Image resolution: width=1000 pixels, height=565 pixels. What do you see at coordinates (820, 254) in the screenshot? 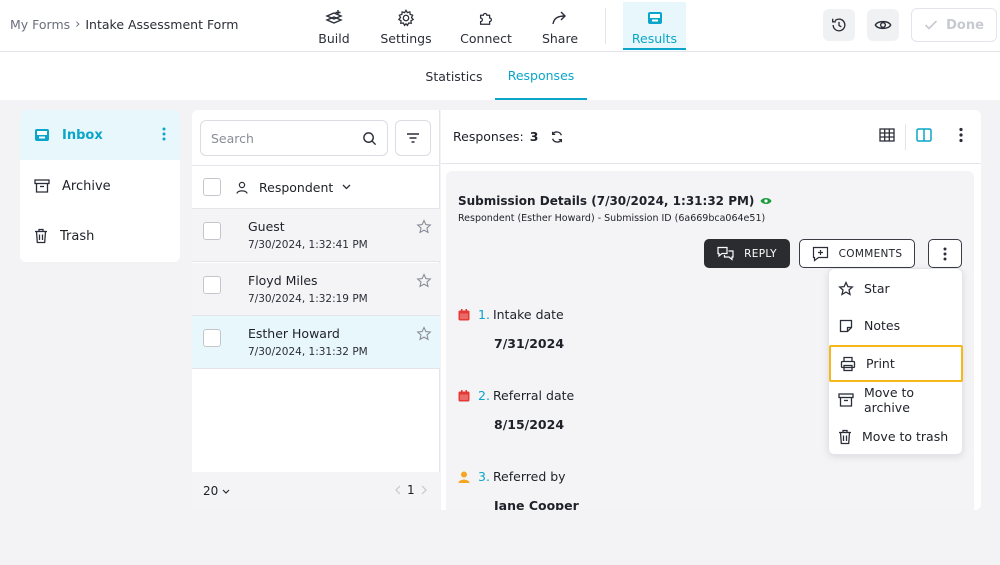
I see `add-comment-icon` at bounding box center [820, 254].